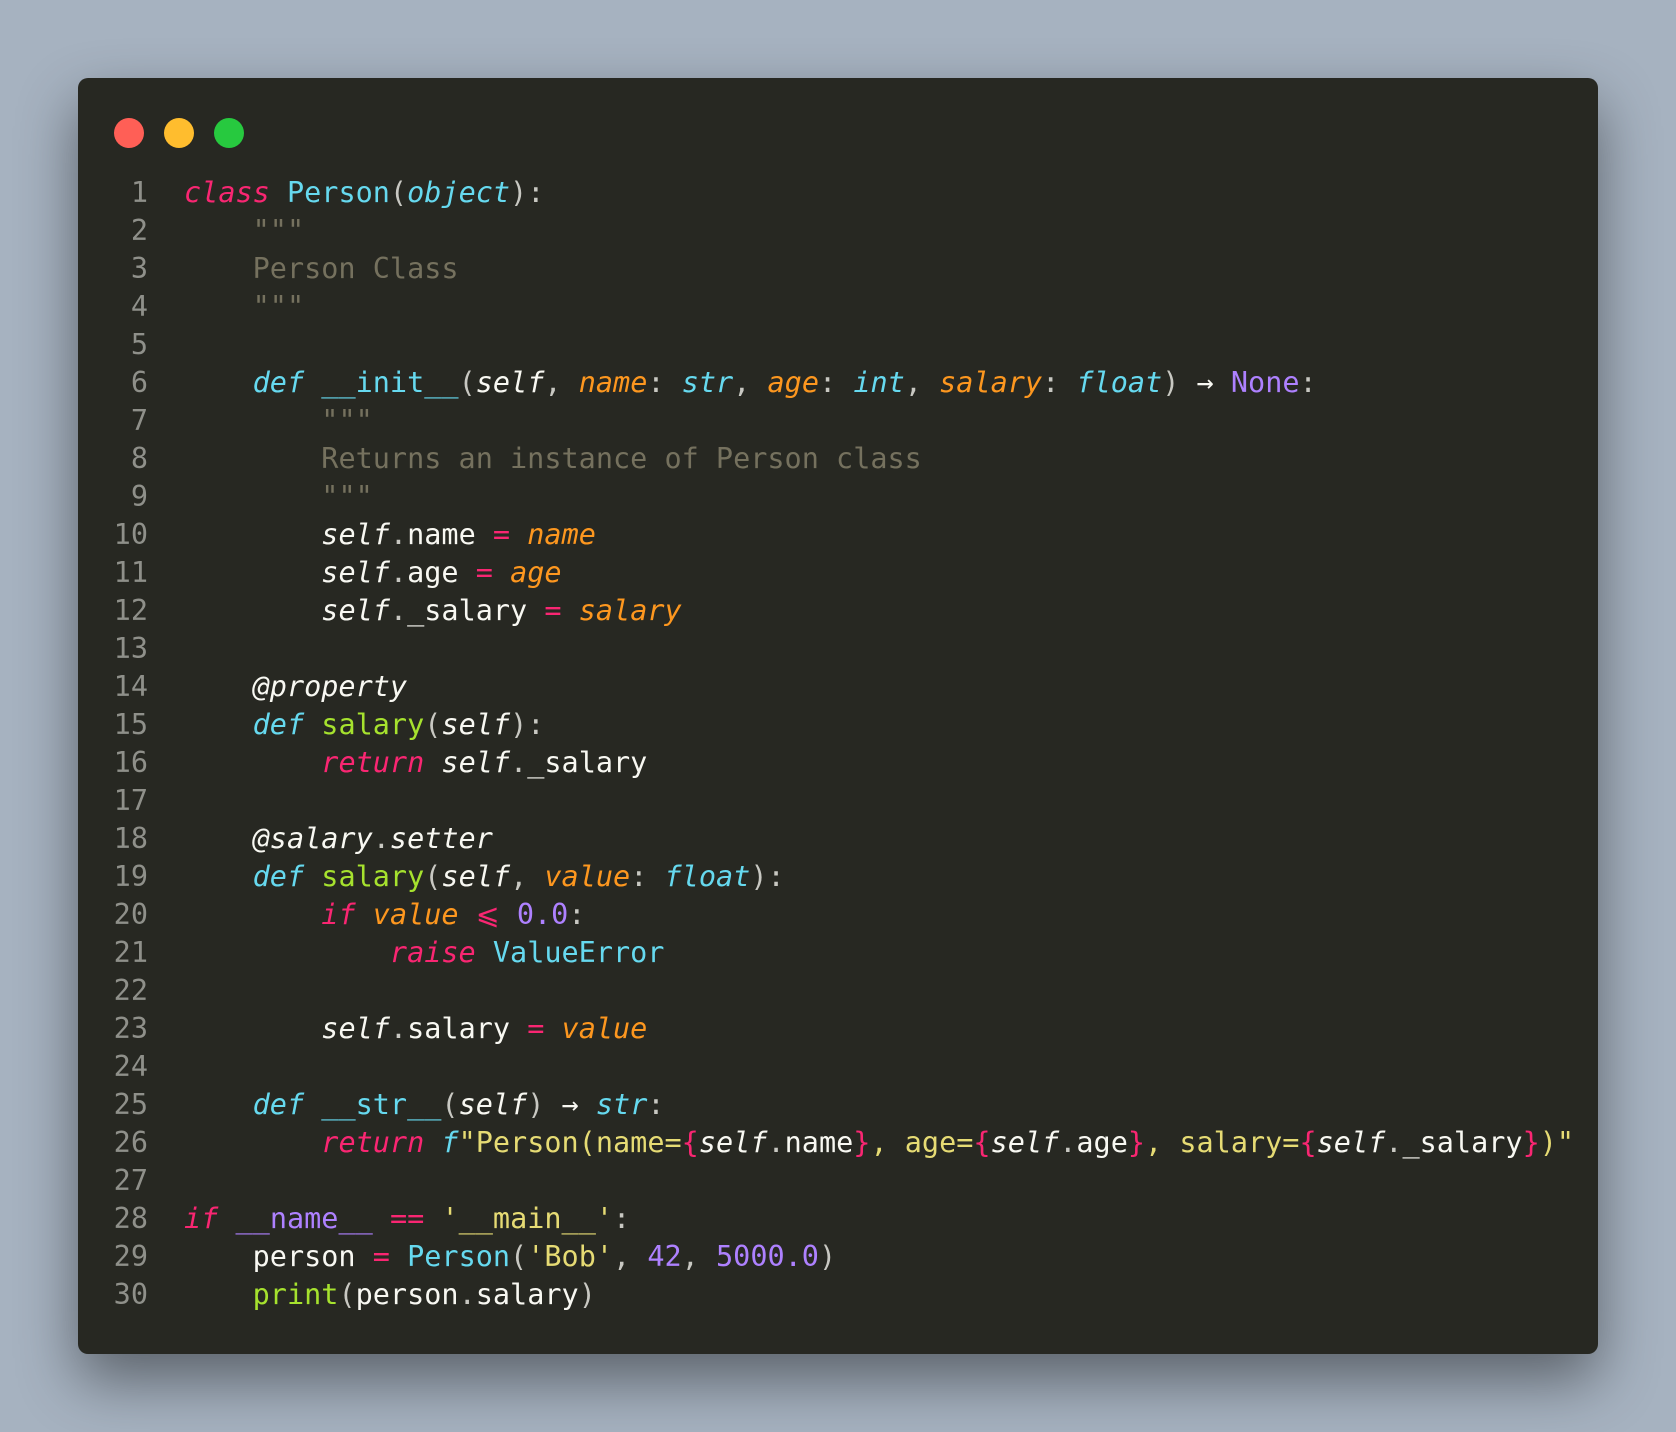 The height and width of the screenshot is (1432, 1676). Describe the element at coordinates (130, 952) in the screenshot. I see `line-number: 21` at that location.